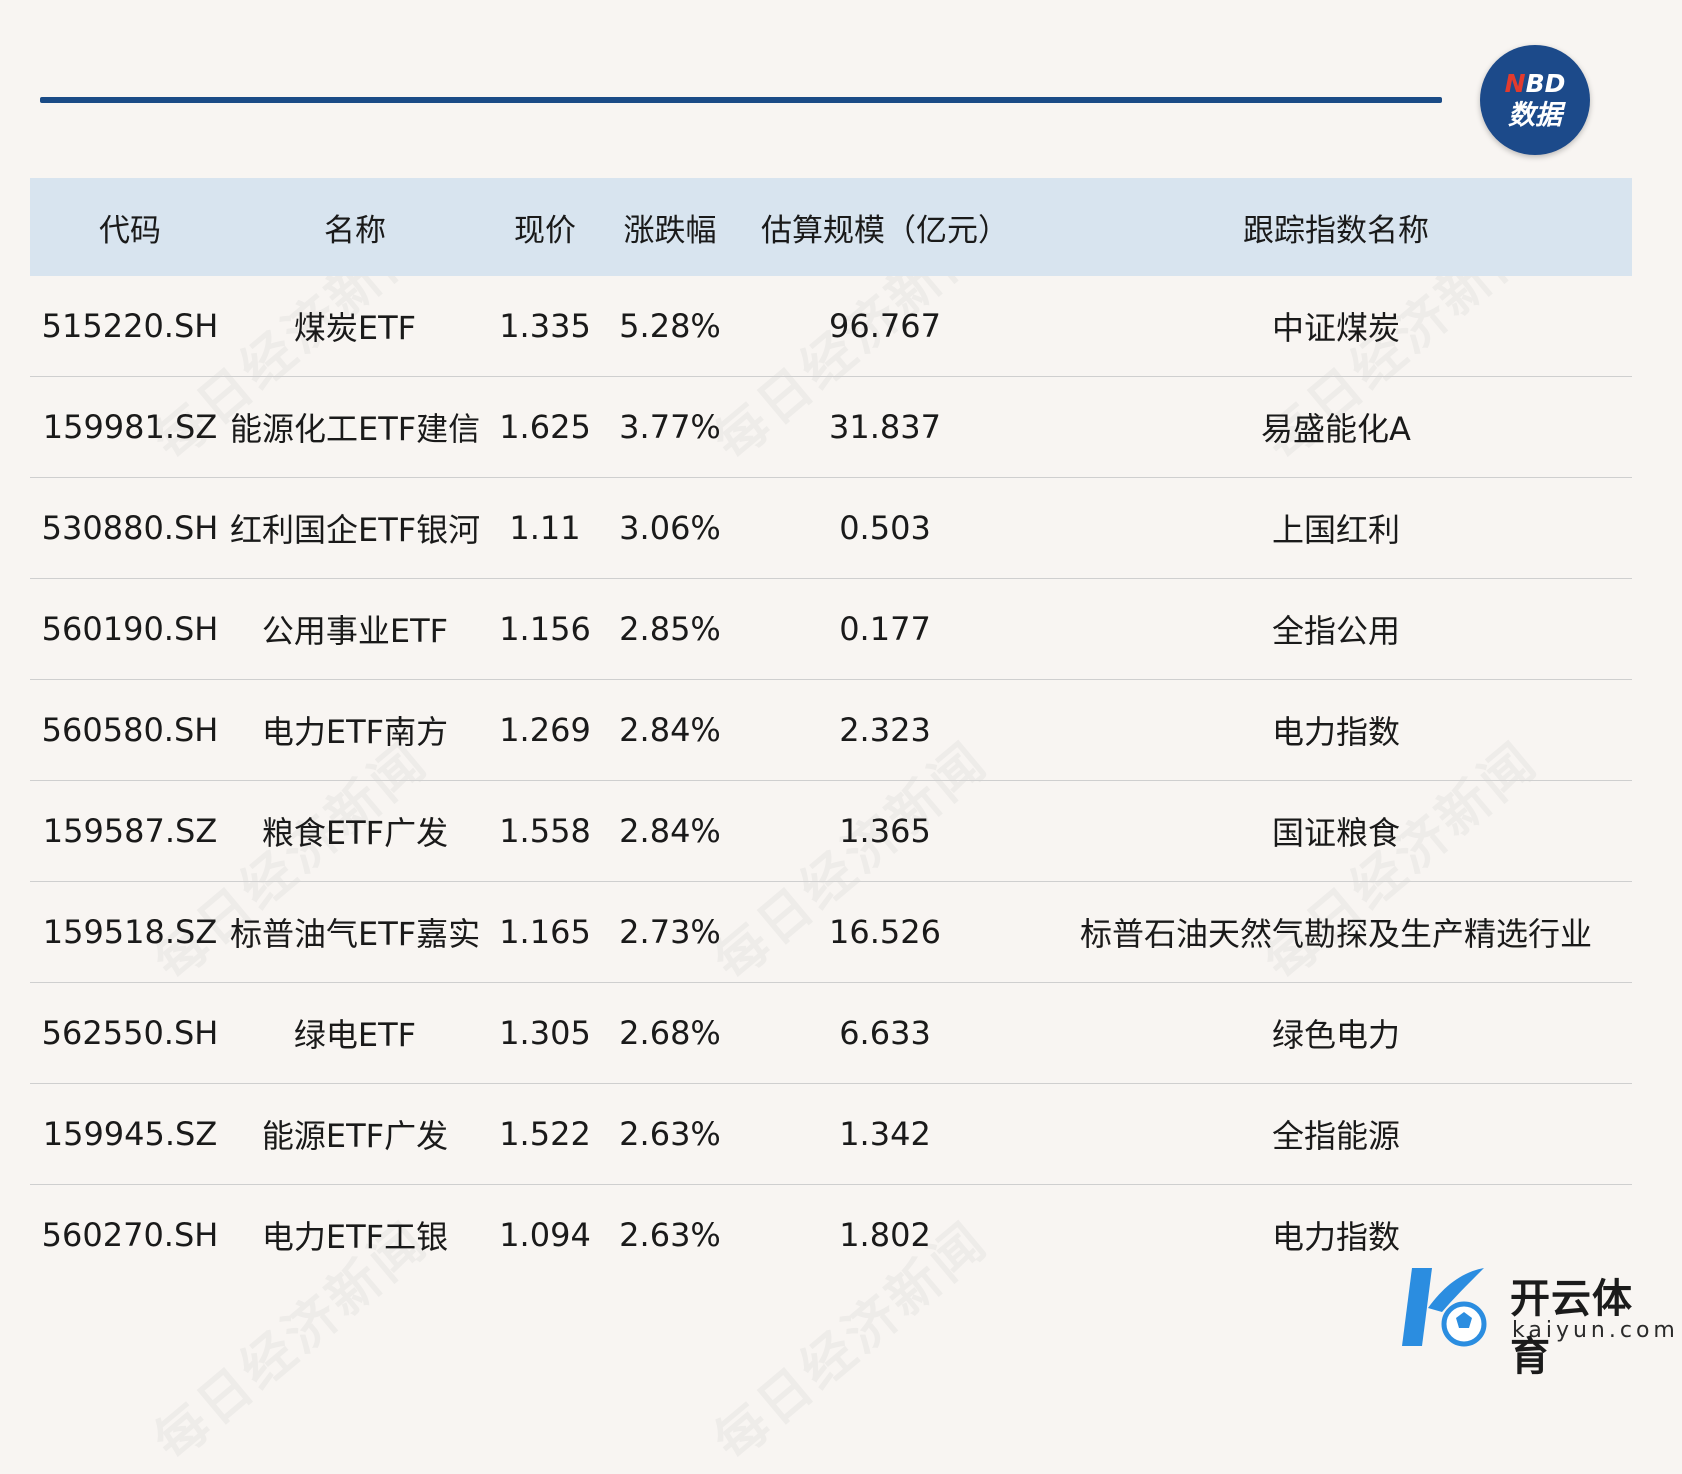 The width and height of the screenshot is (1682, 1474). What do you see at coordinates (741, 100) in the screenshot?
I see `top-divider-rule` at bounding box center [741, 100].